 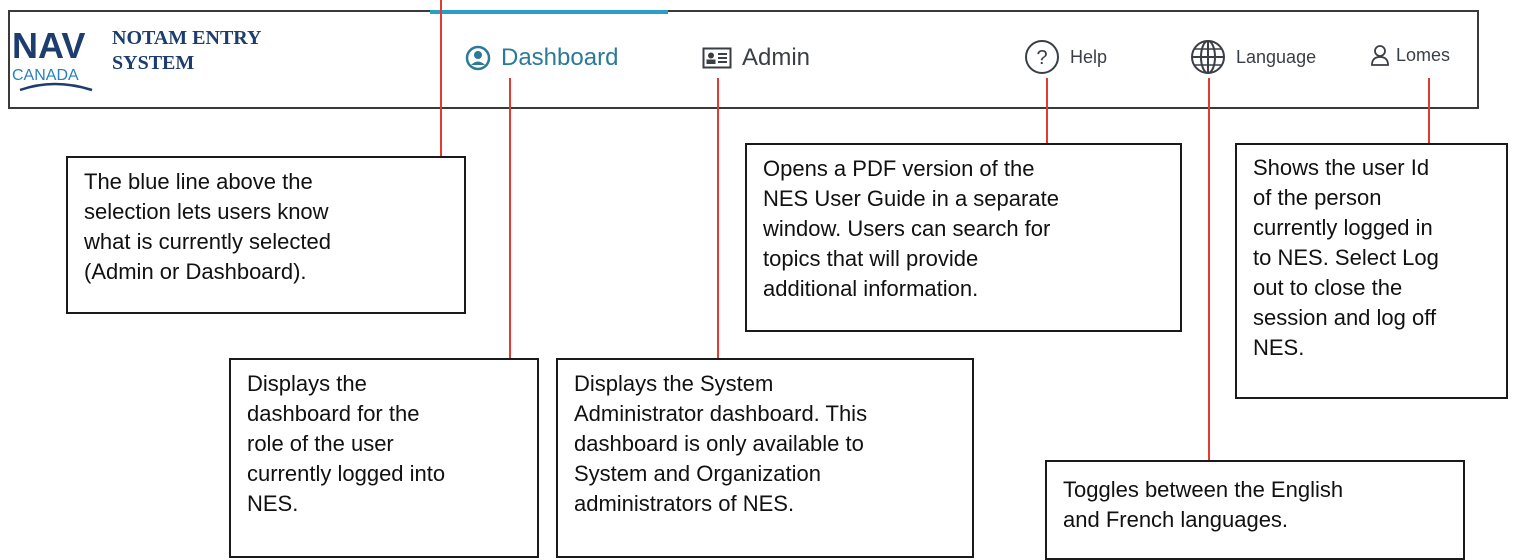 I want to click on leader-line-user, so click(x=1429, y=110).